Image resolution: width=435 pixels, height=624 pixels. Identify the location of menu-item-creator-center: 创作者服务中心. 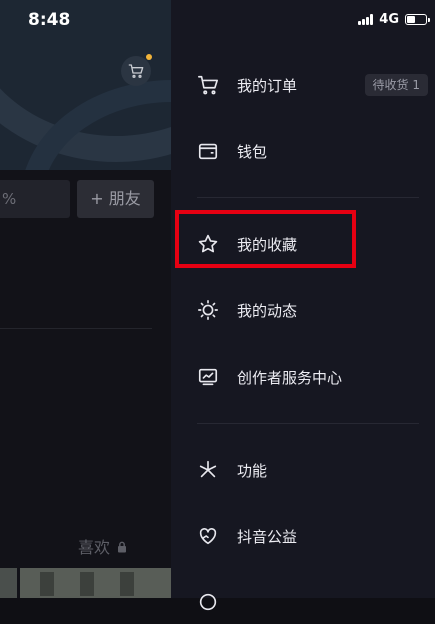
(303, 377).